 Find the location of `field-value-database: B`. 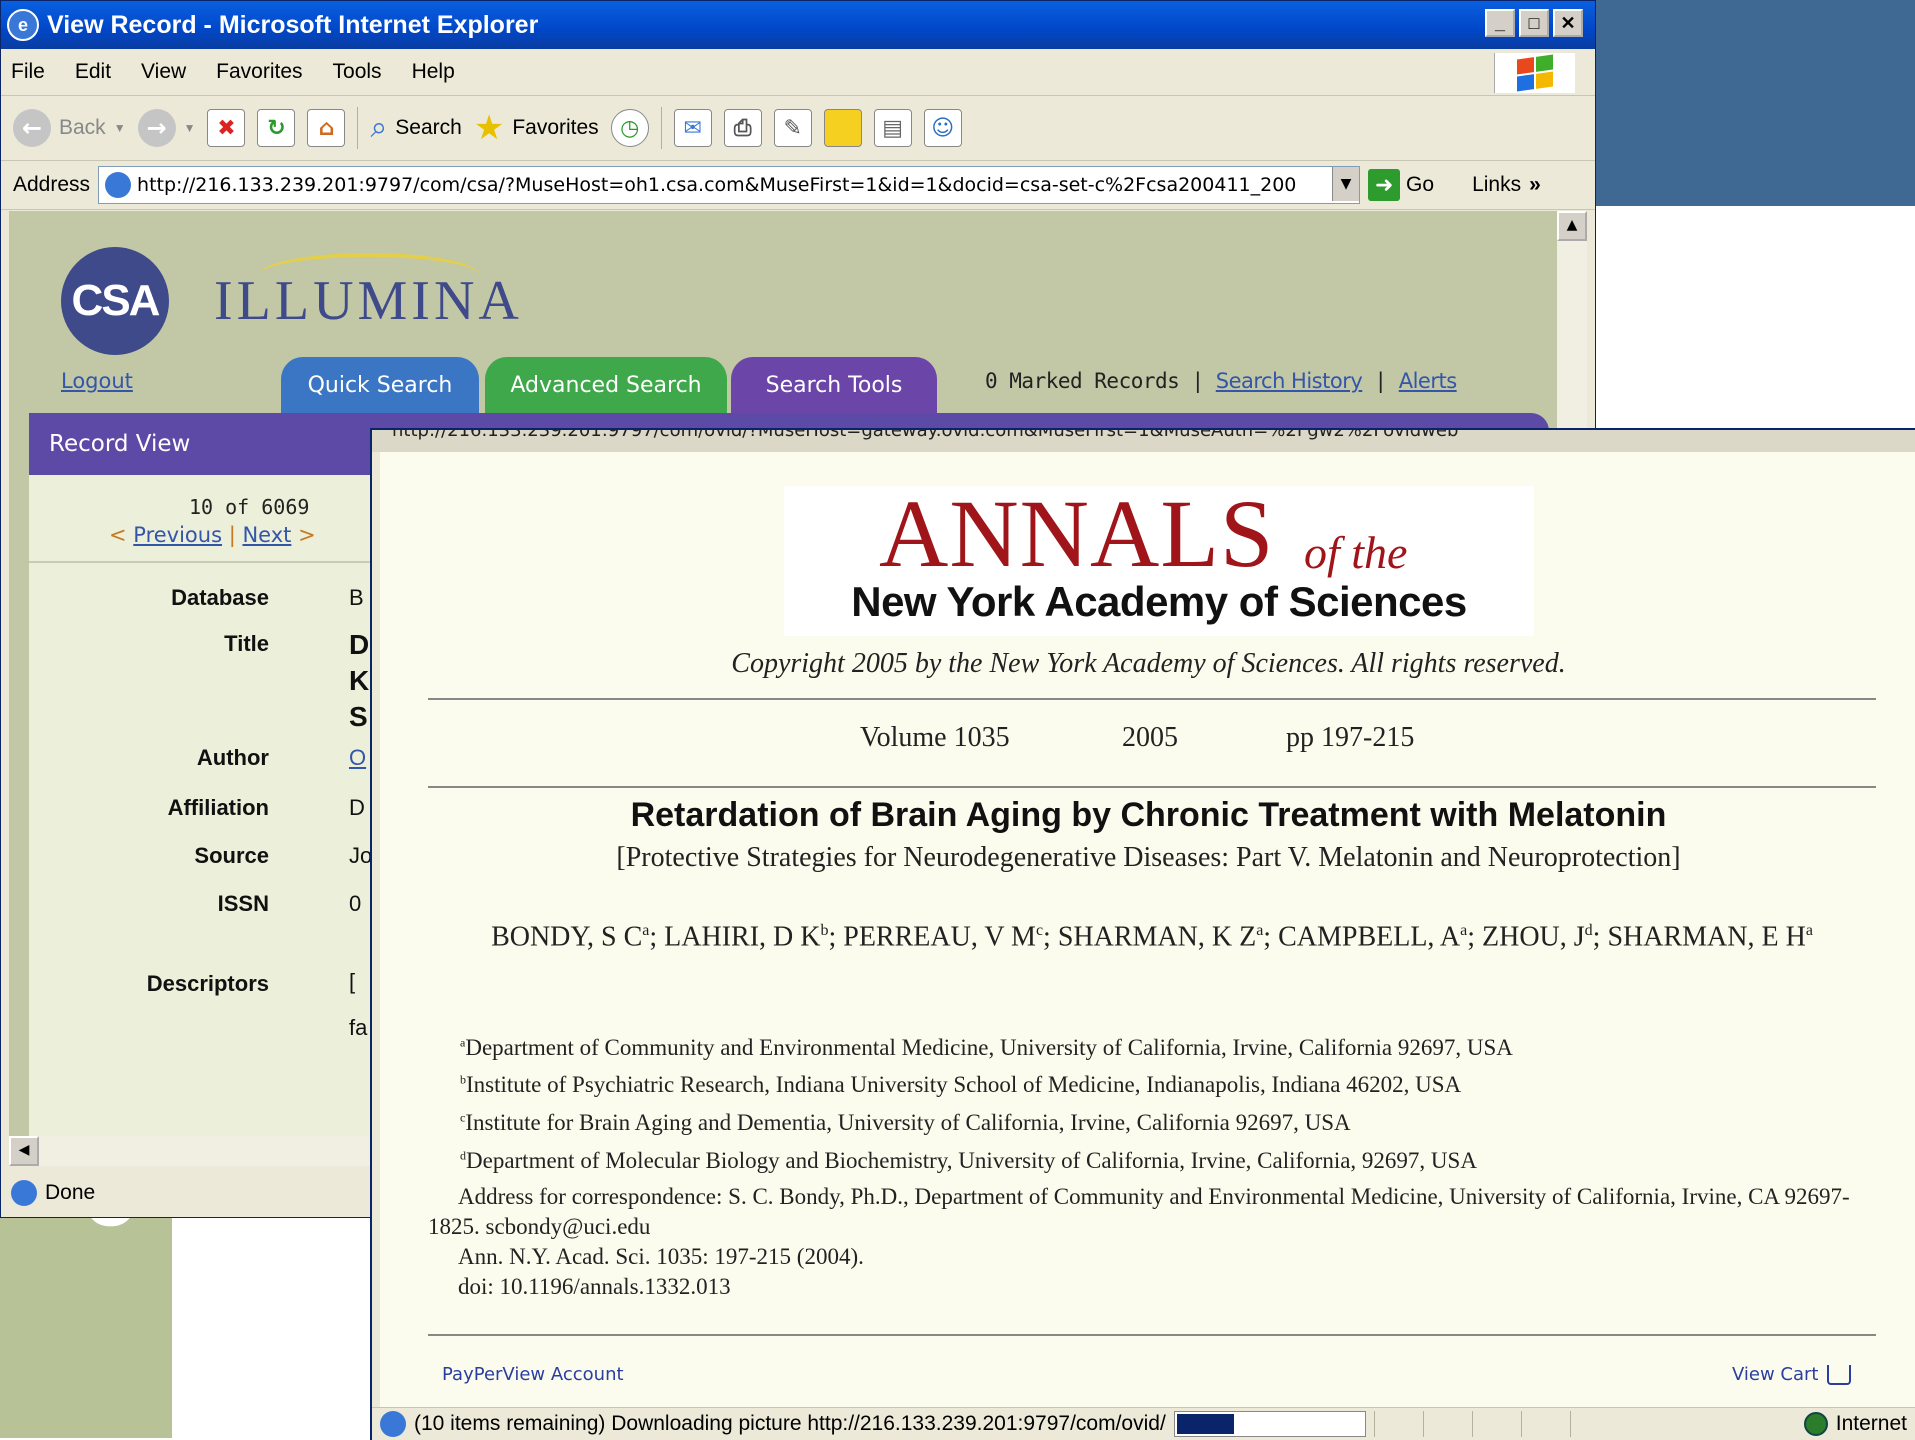

field-value-database: B is located at coordinates (356, 597).